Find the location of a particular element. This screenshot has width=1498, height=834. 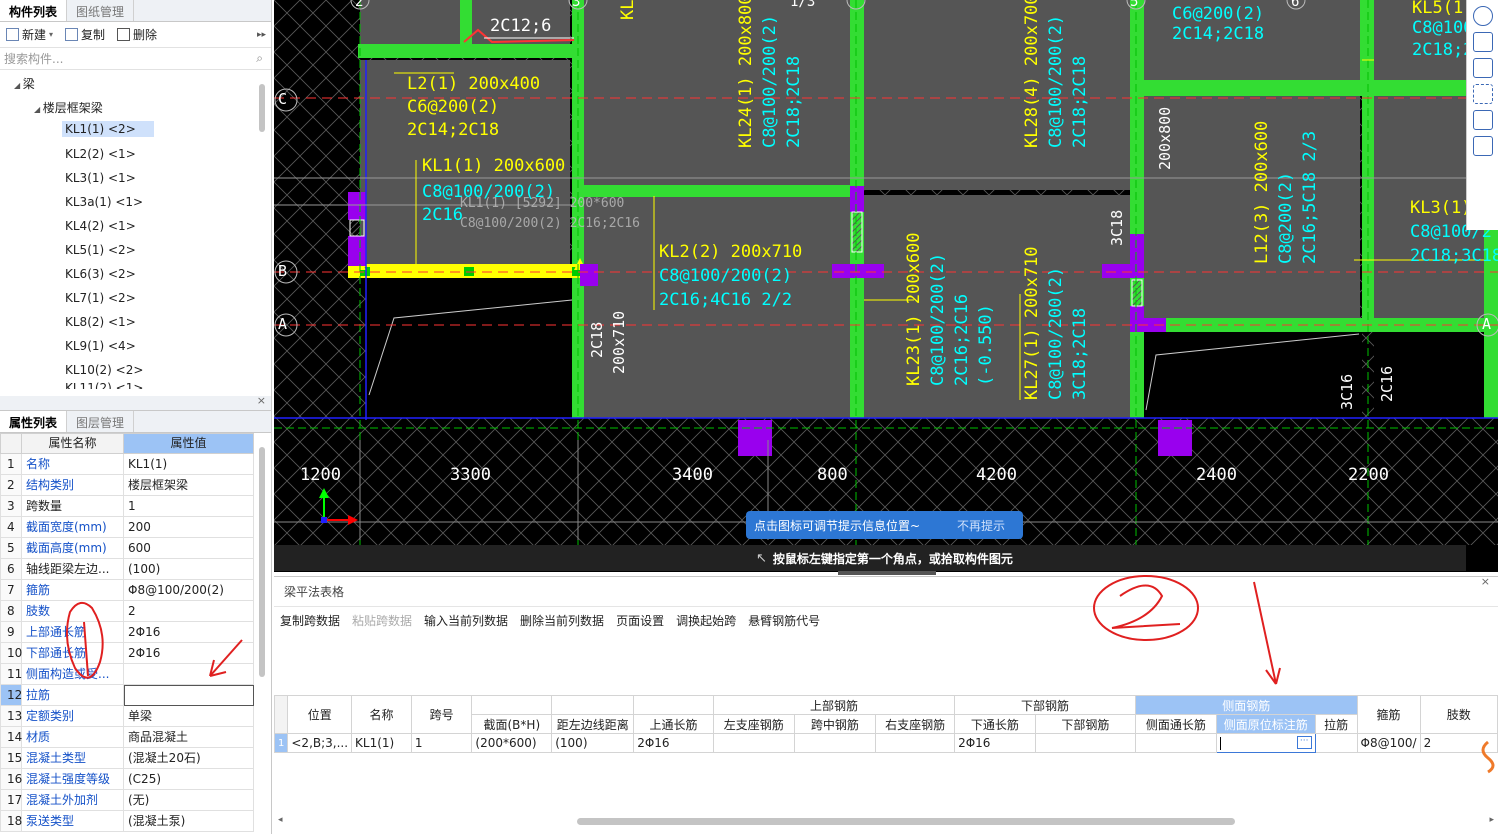

cell-name: KL1(1) is located at coordinates (381, 743).